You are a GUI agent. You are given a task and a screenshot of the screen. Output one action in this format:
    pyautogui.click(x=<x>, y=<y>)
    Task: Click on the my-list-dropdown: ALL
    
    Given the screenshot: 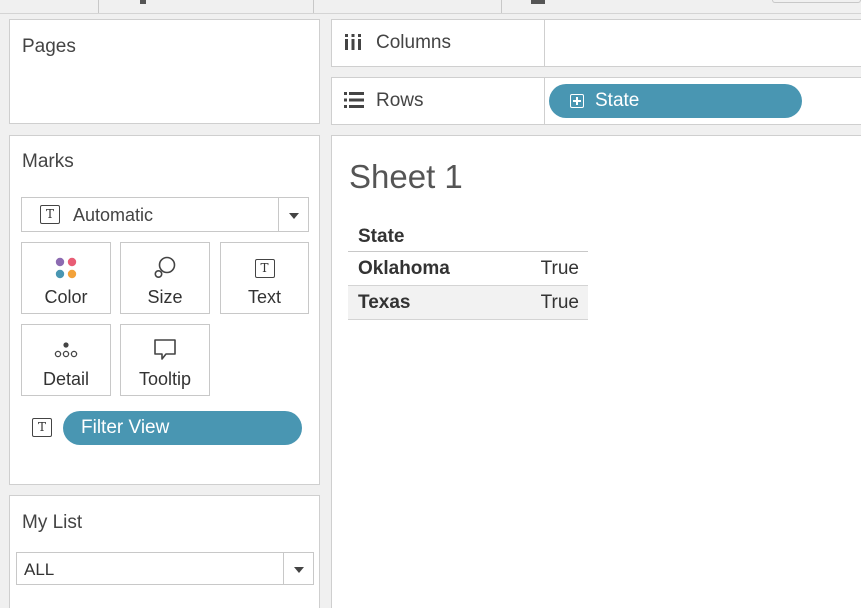 What is the action you would take?
    pyautogui.click(x=165, y=568)
    